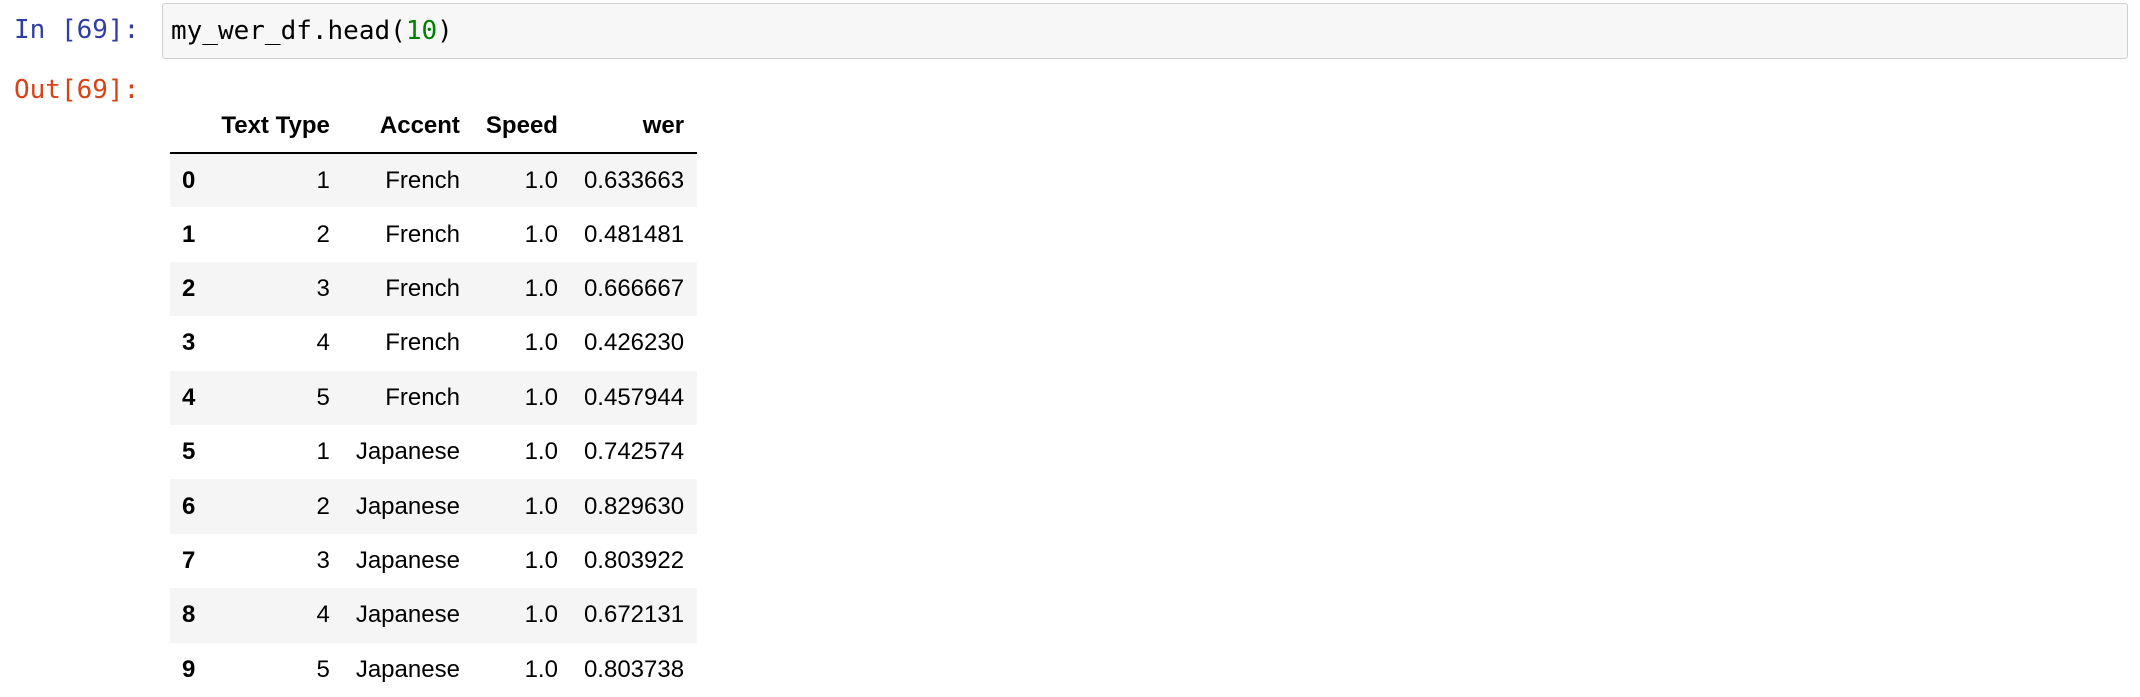 Image resolution: width=2140 pixels, height=697 pixels. What do you see at coordinates (288, 31) in the screenshot?
I see `code-text: my_wer_df.head(` at bounding box center [288, 31].